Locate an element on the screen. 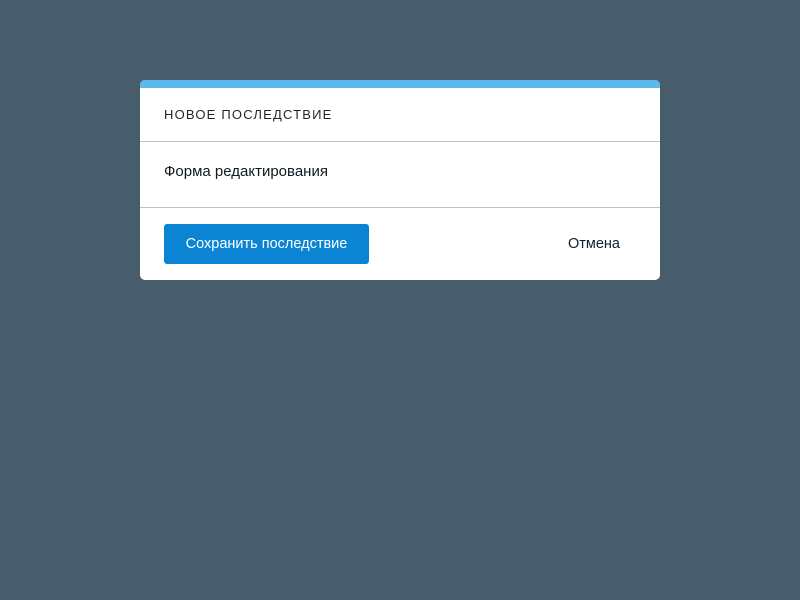 The image size is (800, 600). modal-header: НОВОЕ ПОСЛЕДСТВИЕ is located at coordinates (400, 115).